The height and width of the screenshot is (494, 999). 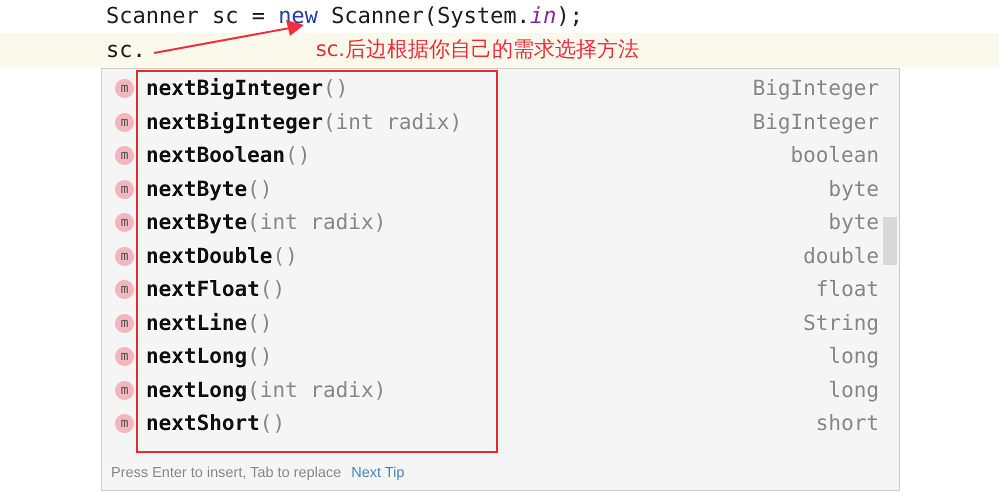 What do you see at coordinates (226, 473) in the screenshot?
I see `hint-text: Press Enter to insert, Tab to replace` at bounding box center [226, 473].